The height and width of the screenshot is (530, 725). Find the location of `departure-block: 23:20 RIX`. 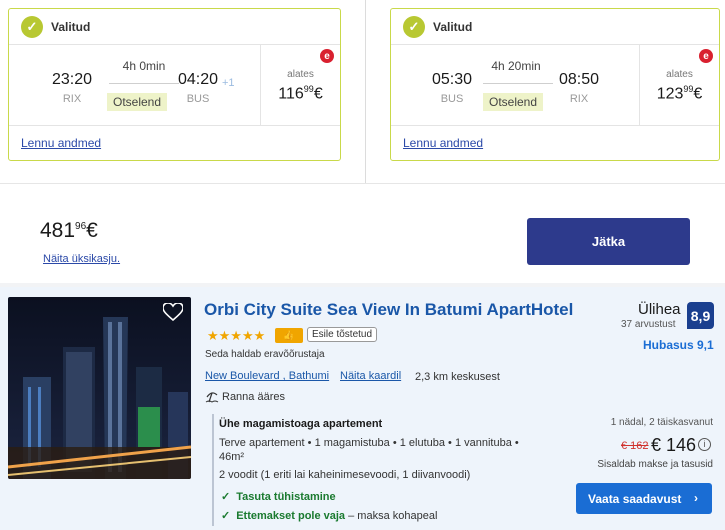

departure-block: 23:20 RIX is located at coordinates (72, 88).